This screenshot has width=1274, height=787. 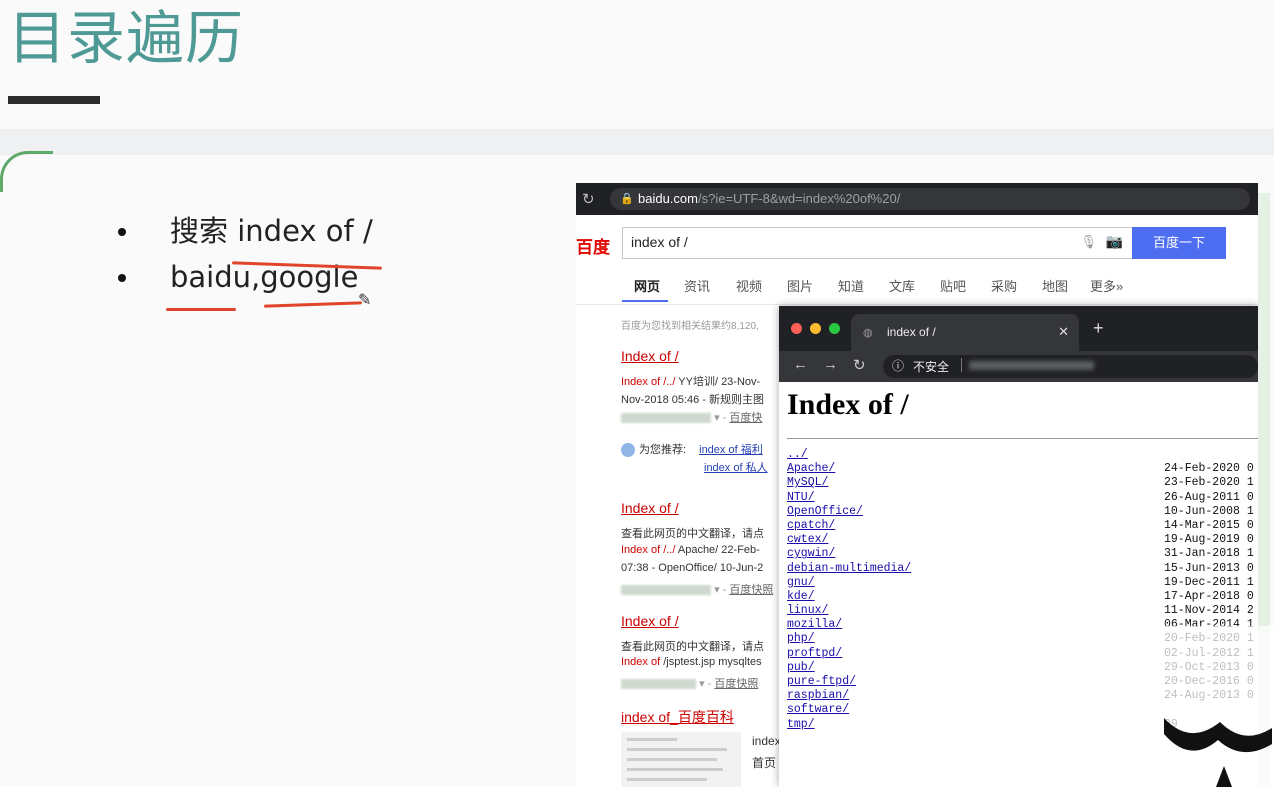 What do you see at coordinates (811, 553) in the screenshot?
I see `directory-link: cygwin/` at bounding box center [811, 553].